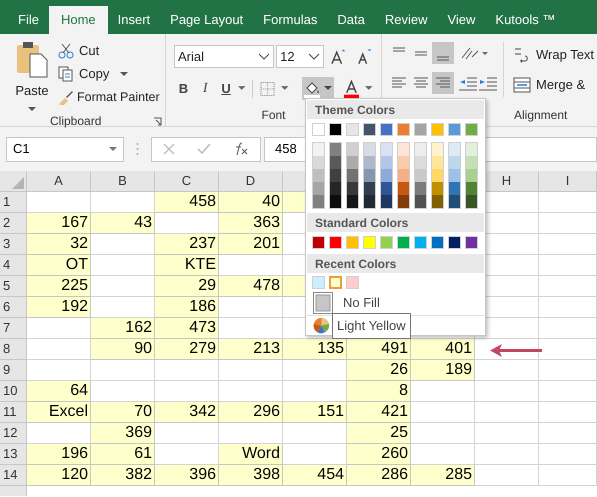 The image size is (597, 497). Describe the element at coordinates (205, 88) in the screenshot. I see `italic-button: I` at that location.